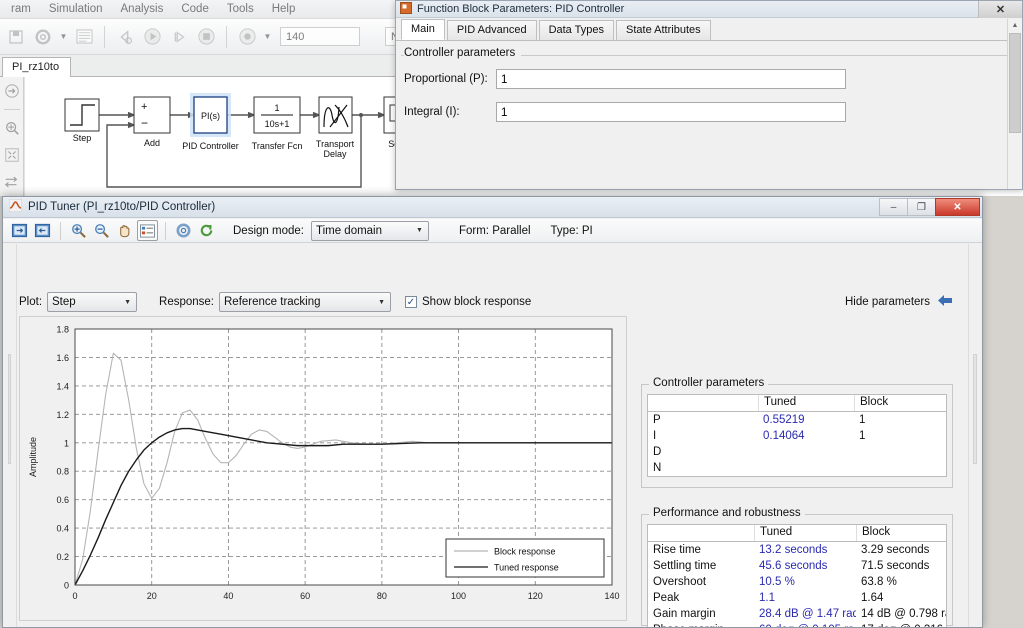 The height and width of the screenshot is (628, 1023). What do you see at coordinates (76, 9) in the screenshot?
I see `menu-simulation: Simulation` at bounding box center [76, 9].